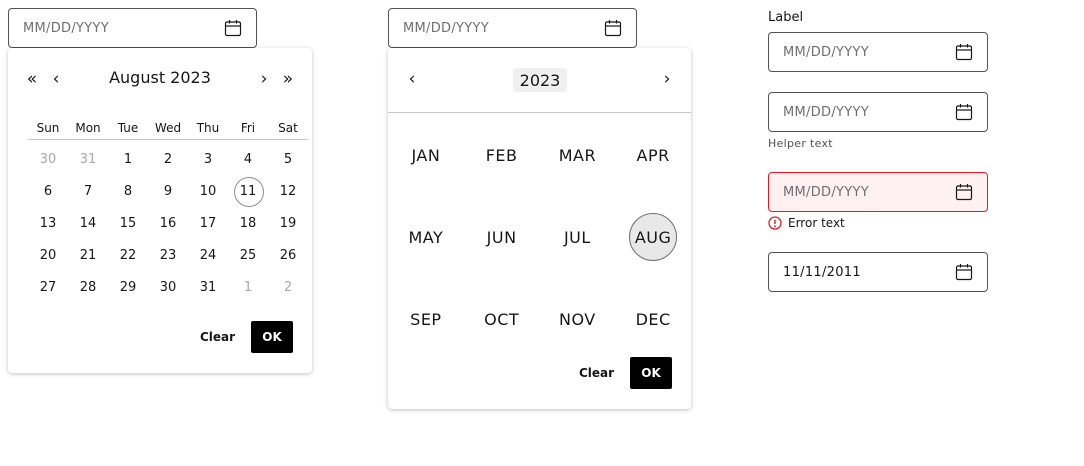  What do you see at coordinates (288, 223) in the screenshot?
I see `day-cell: 19` at bounding box center [288, 223].